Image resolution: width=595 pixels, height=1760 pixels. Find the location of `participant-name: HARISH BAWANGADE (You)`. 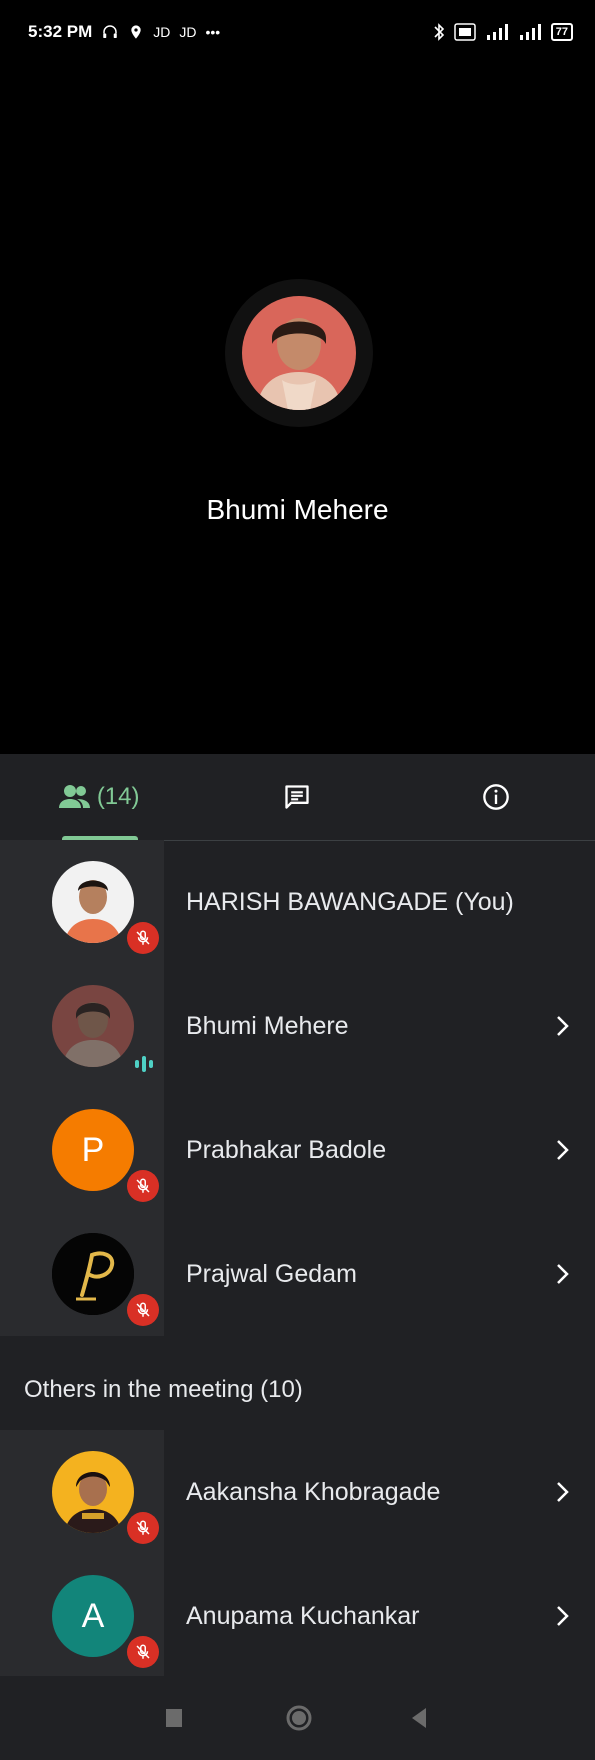

participant-name: HARISH BAWANGADE (You) is located at coordinates (350, 901).